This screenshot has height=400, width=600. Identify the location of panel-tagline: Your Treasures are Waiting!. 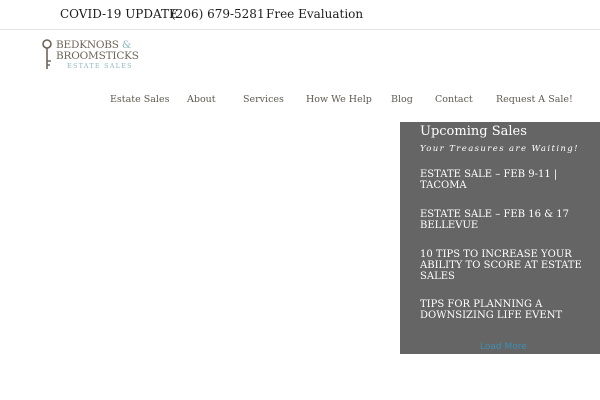
(499, 149).